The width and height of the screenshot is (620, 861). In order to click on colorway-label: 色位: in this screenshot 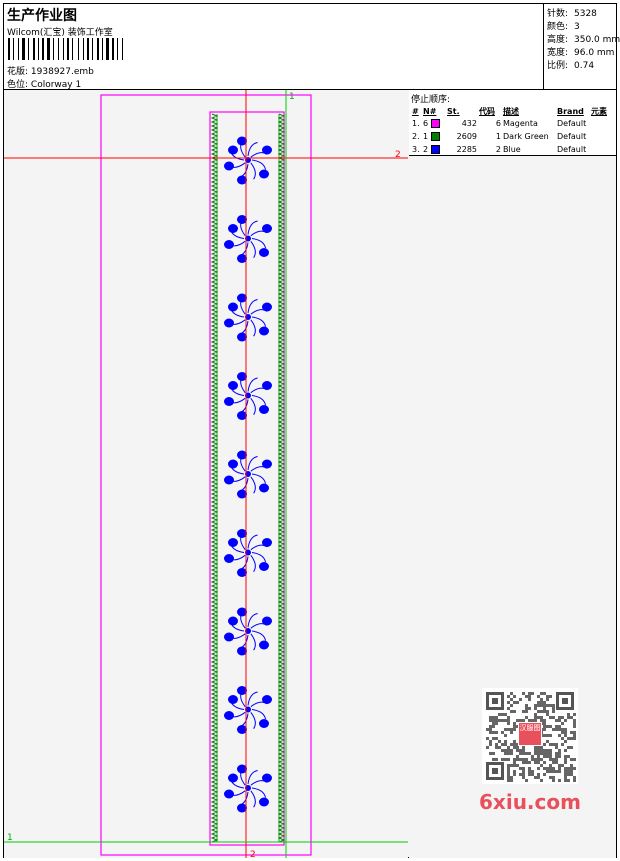, I will do `click(18, 85)`.